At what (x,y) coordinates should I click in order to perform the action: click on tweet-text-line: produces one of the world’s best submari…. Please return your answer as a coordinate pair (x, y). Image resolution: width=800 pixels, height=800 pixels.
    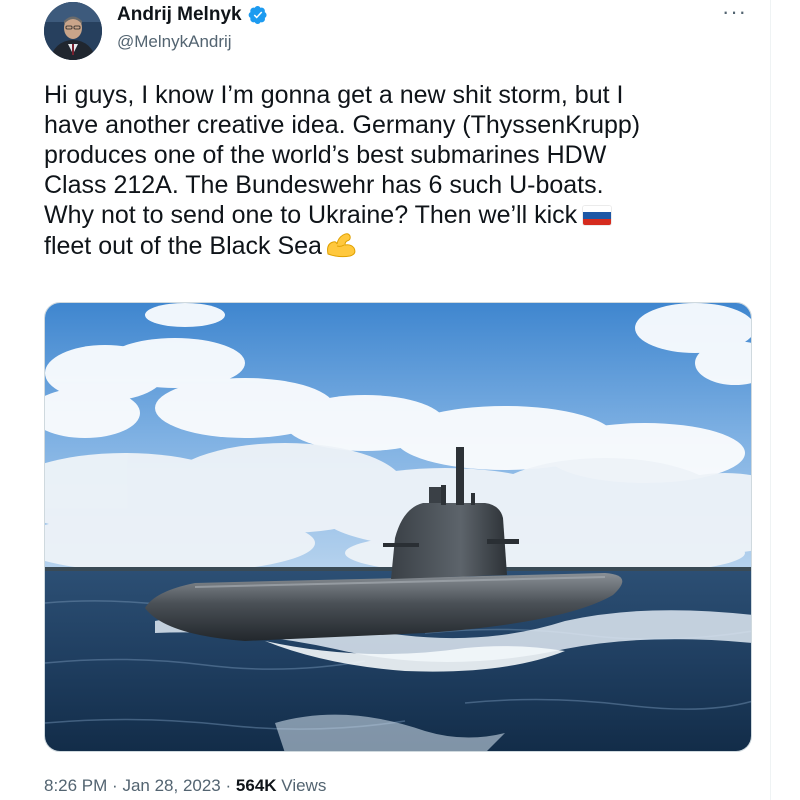
    Looking at the image, I should click on (325, 155).